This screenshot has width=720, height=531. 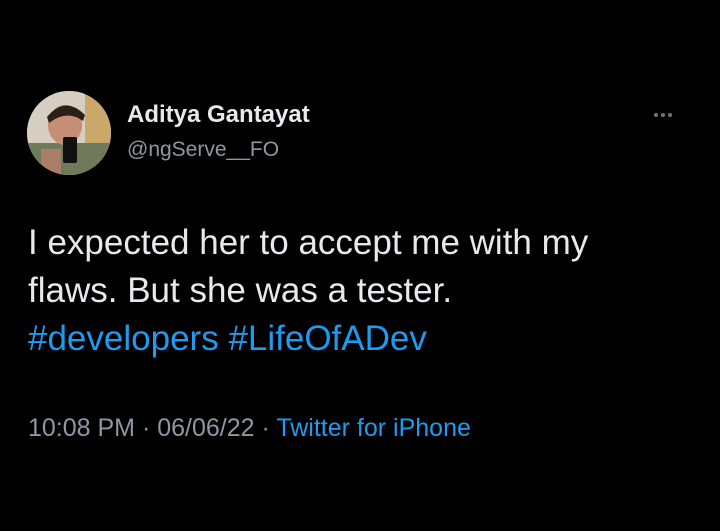 I want to click on tweet-text-line: I expected her to accept me with my, so click(x=308, y=242).